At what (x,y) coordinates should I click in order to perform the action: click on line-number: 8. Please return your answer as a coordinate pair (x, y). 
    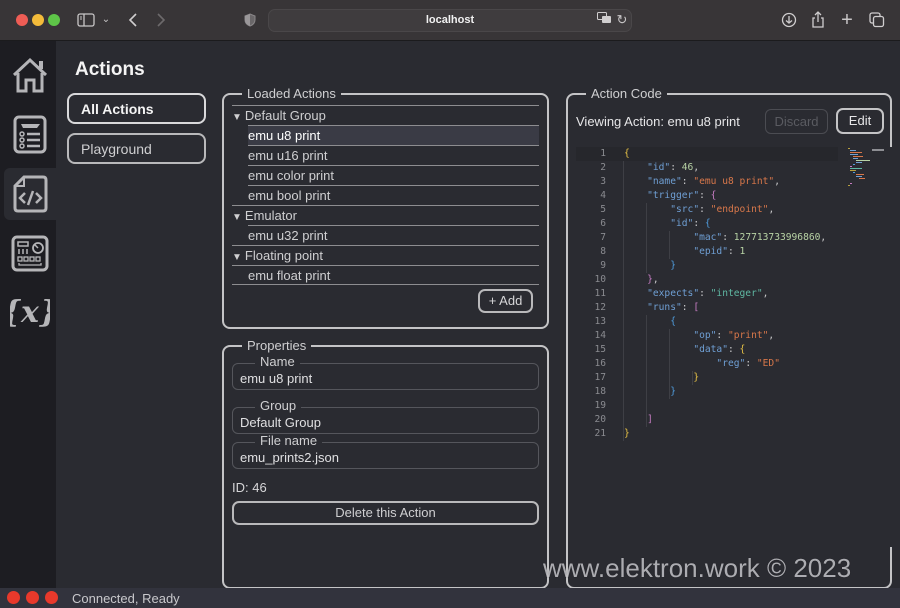
    Looking at the image, I should click on (603, 251).